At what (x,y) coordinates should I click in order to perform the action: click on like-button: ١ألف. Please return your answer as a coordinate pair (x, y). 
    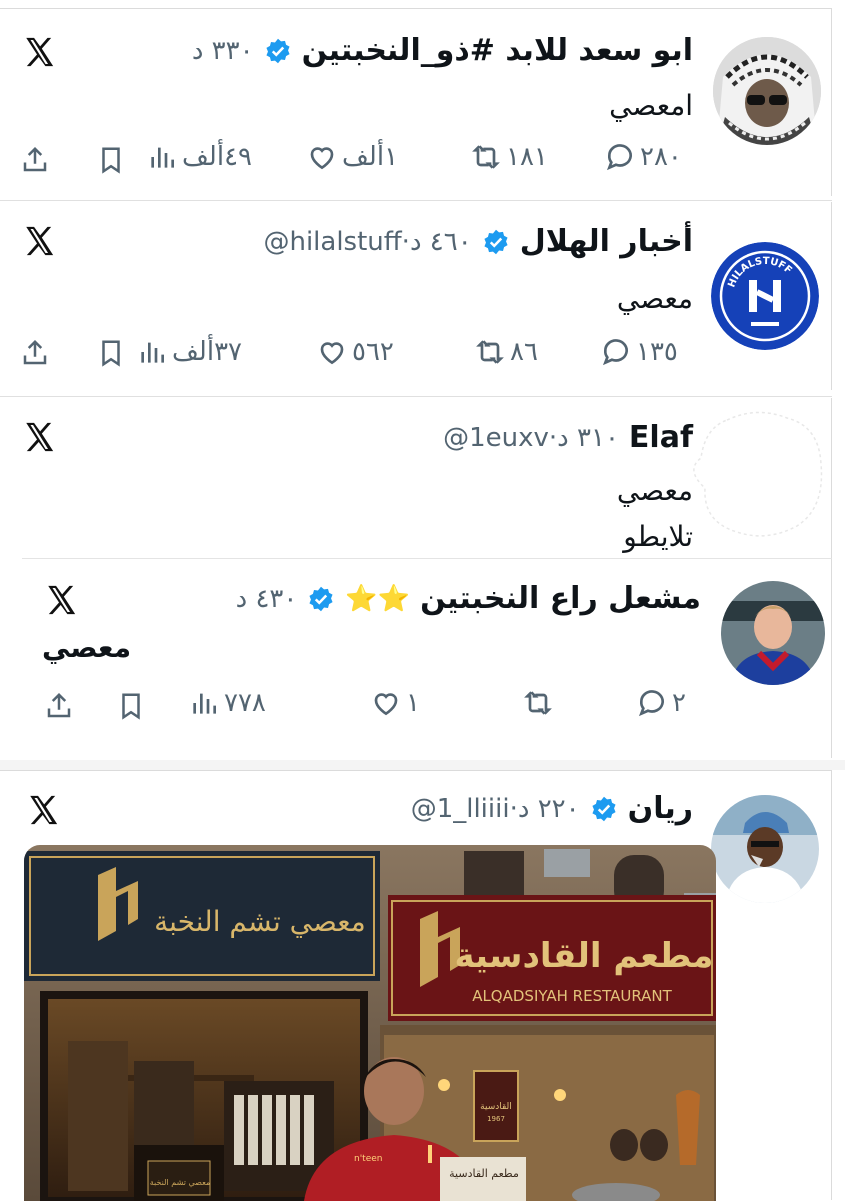
    Looking at the image, I should click on (352, 157).